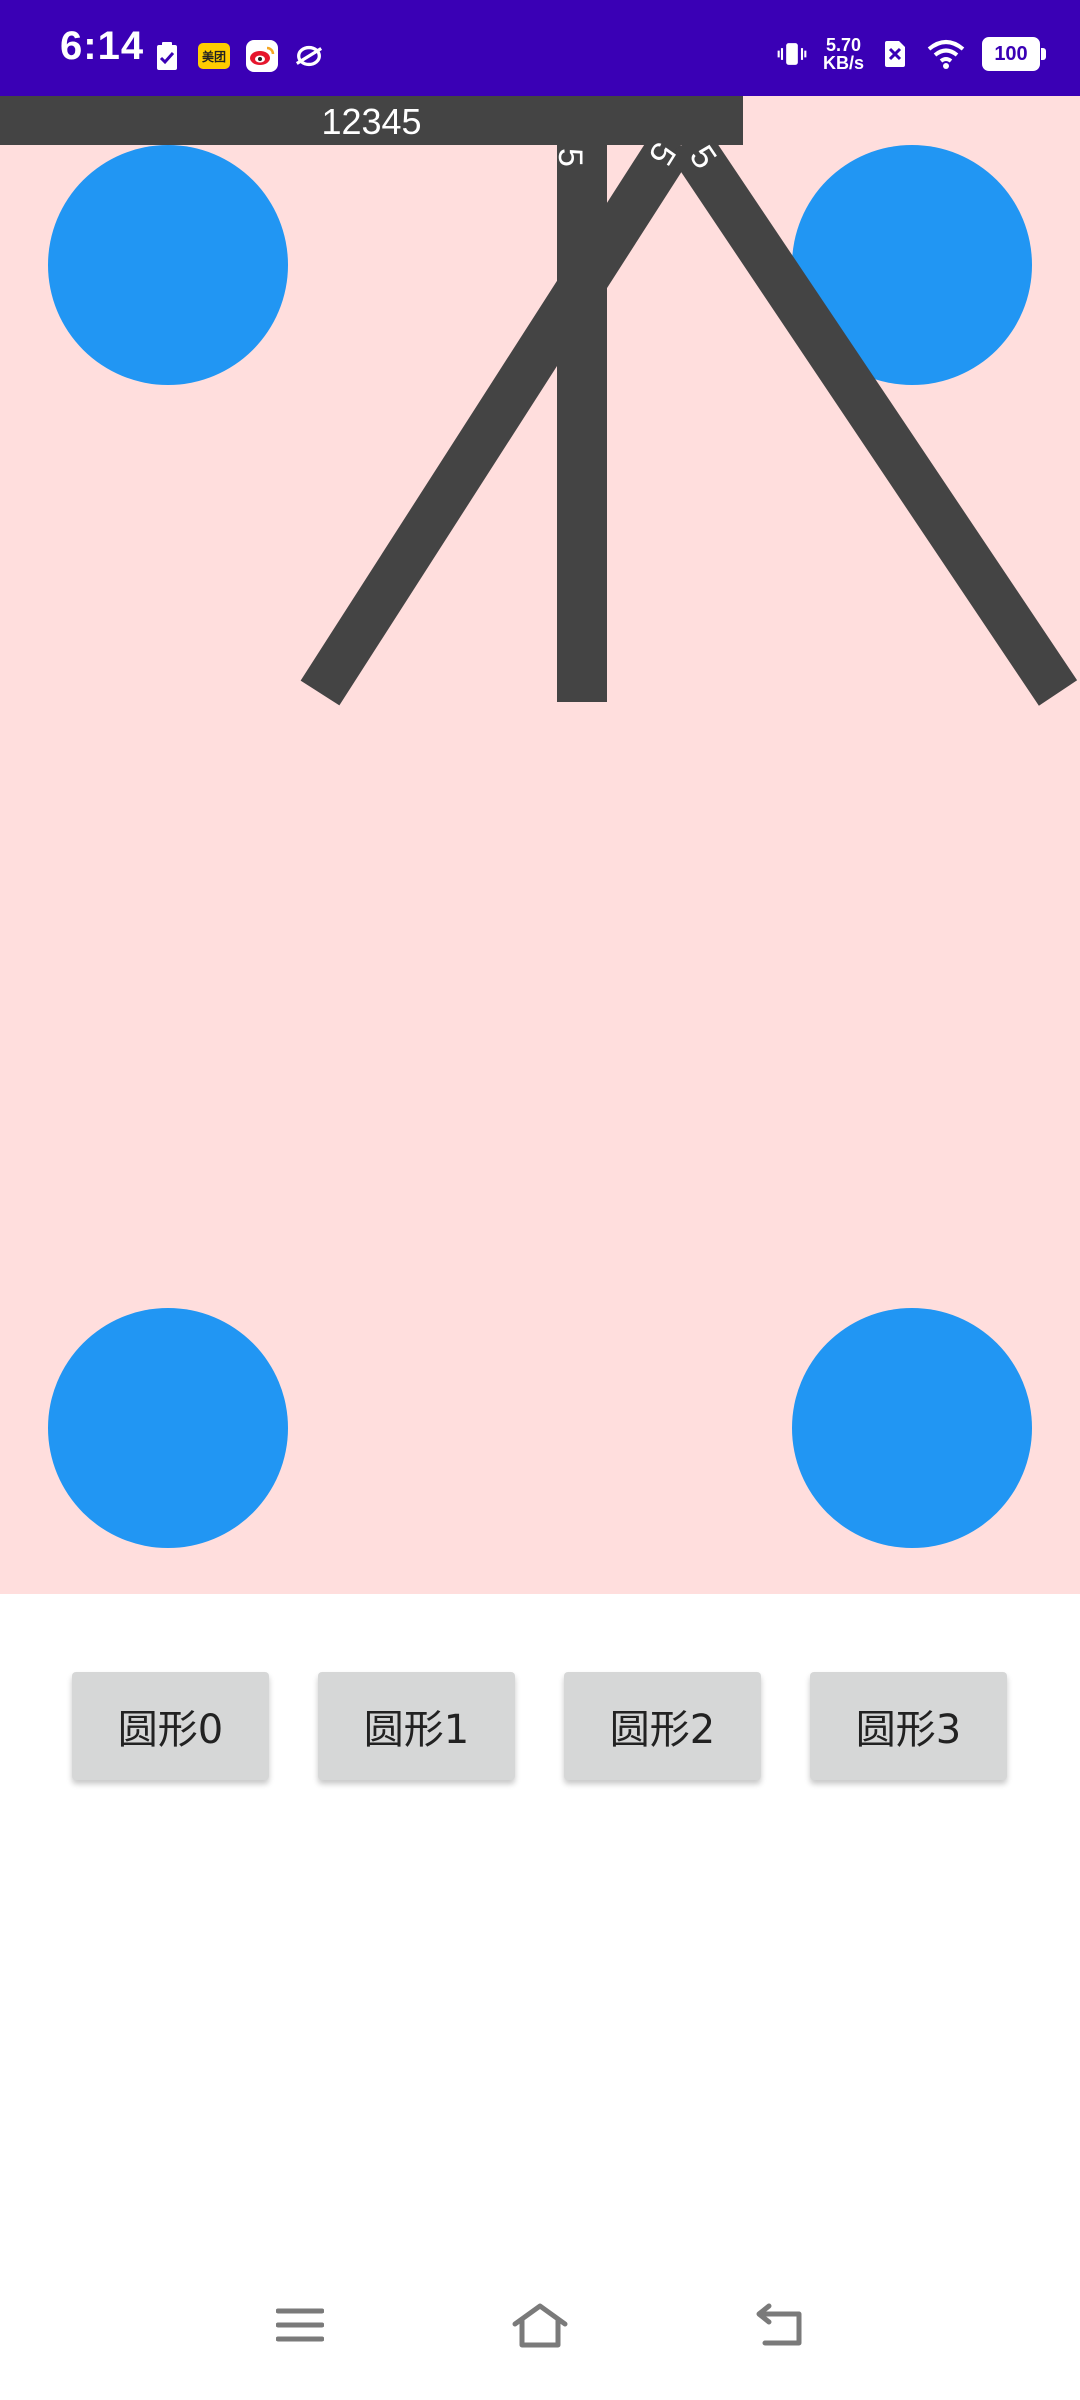 The width and height of the screenshot is (1080, 2400). What do you see at coordinates (582, 399) in the screenshot?
I see `stick-vertical` at bounding box center [582, 399].